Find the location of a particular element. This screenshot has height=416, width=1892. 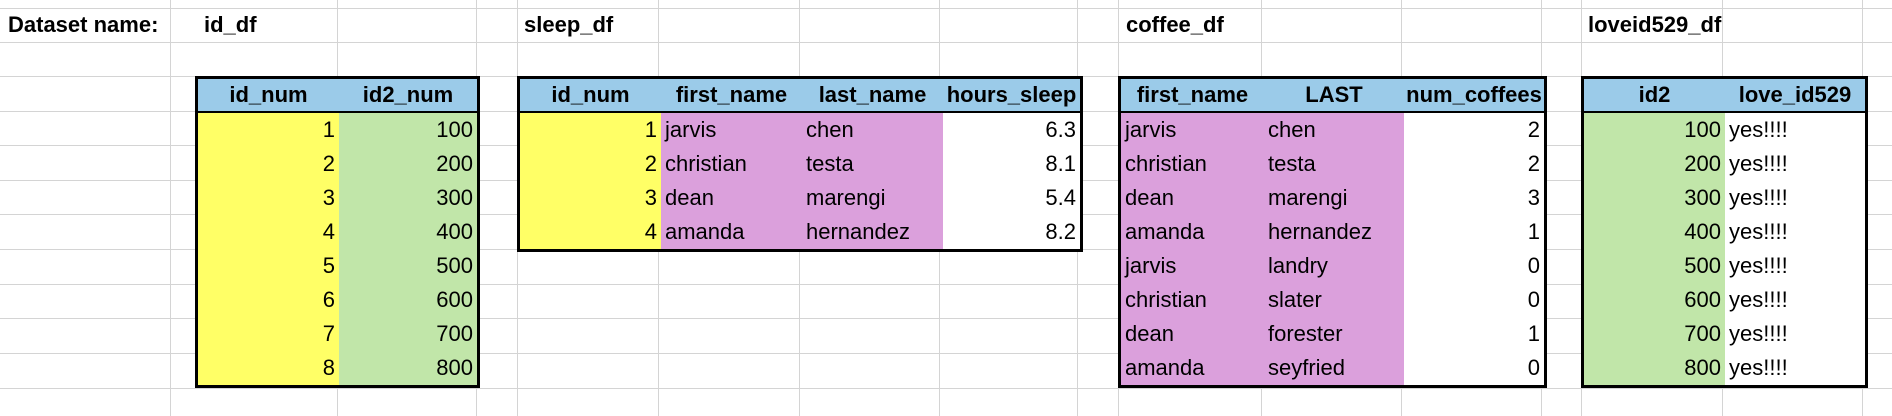

table-row: christian slater 0 is located at coordinates (1332, 300).